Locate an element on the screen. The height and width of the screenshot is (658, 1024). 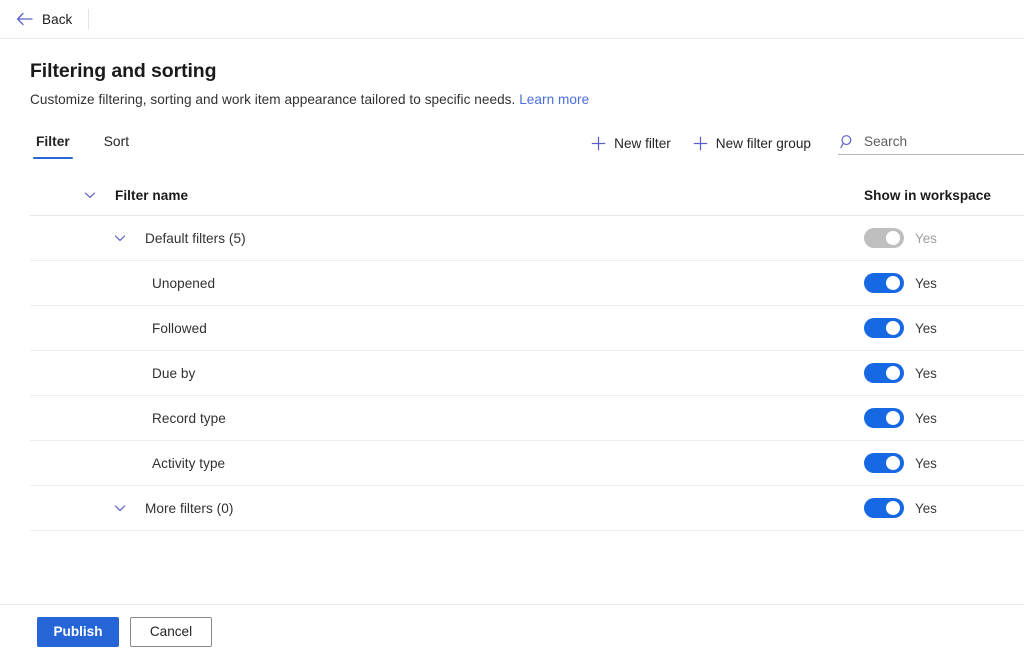
new-filter-group-button: New filter group is located at coordinates (752, 143).